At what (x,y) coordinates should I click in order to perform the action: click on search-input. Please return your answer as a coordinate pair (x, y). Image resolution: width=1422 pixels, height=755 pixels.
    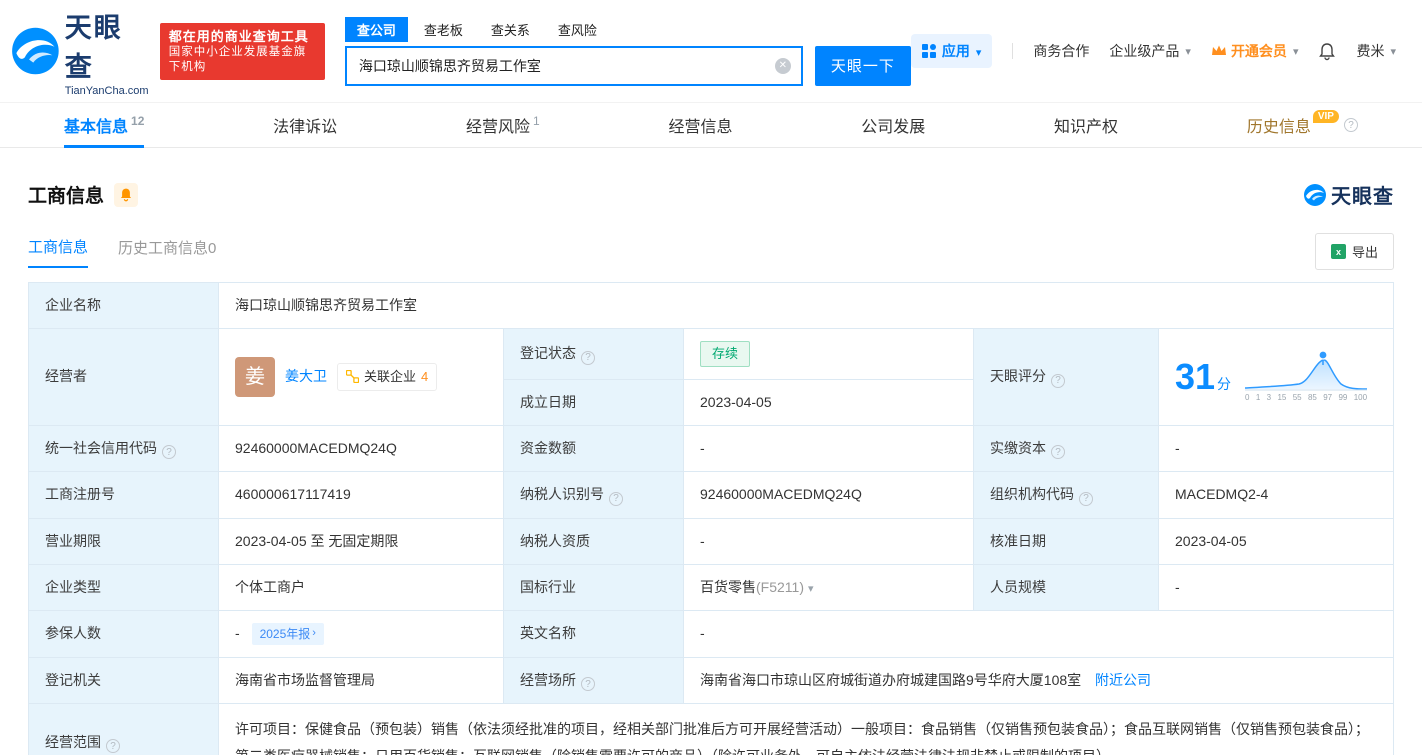
    Looking at the image, I should click on (573, 65).